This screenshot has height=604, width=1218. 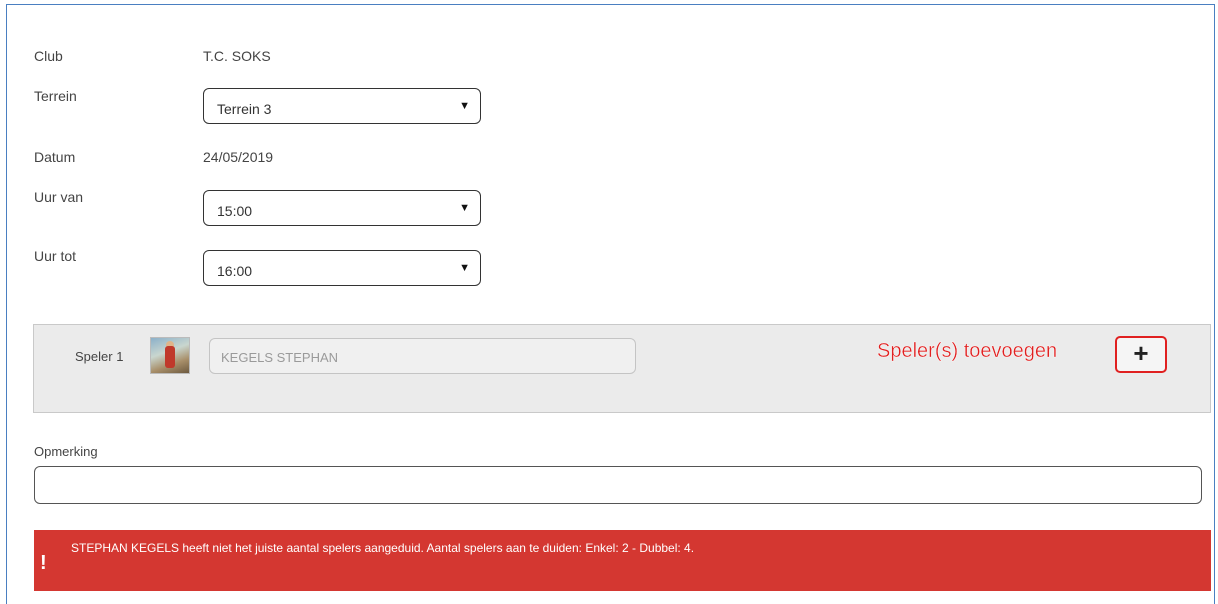 I want to click on club-label: Club, so click(x=48, y=56).